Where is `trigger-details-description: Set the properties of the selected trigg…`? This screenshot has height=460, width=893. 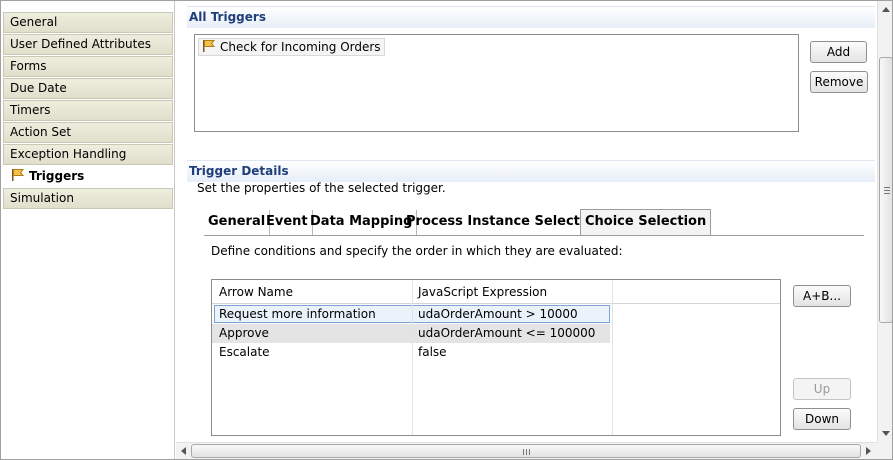
trigger-details-description: Set the properties of the selected trigg… is located at coordinates (321, 188).